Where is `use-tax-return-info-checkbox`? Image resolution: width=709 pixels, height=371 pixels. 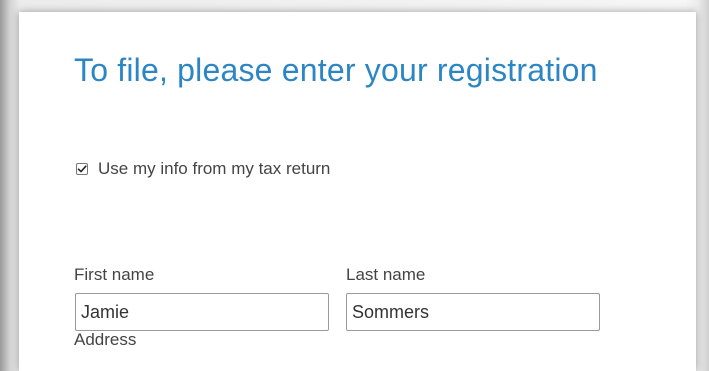 use-tax-return-info-checkbox is located at coordinates (82, 169).